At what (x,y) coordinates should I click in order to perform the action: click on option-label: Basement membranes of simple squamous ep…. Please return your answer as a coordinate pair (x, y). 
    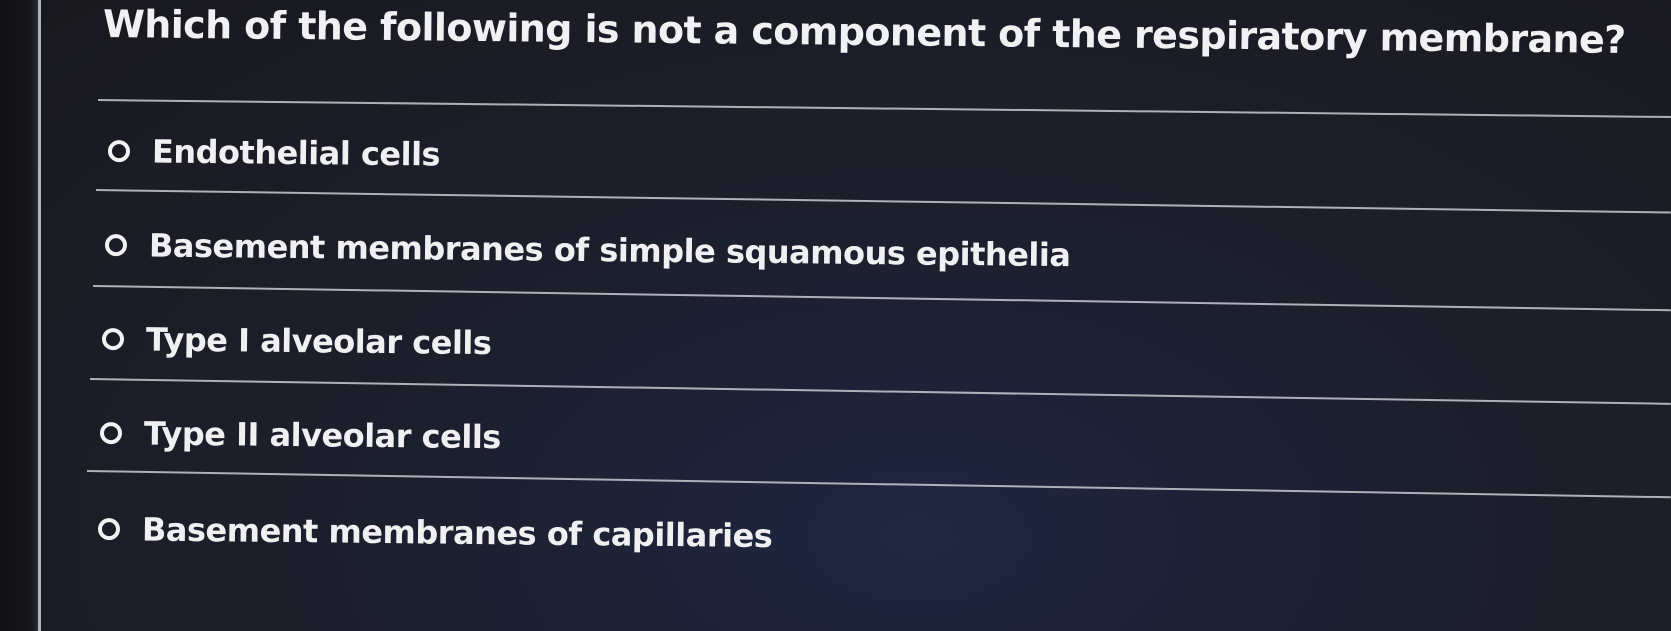
    Looking at the image, I should click on (609, 250).